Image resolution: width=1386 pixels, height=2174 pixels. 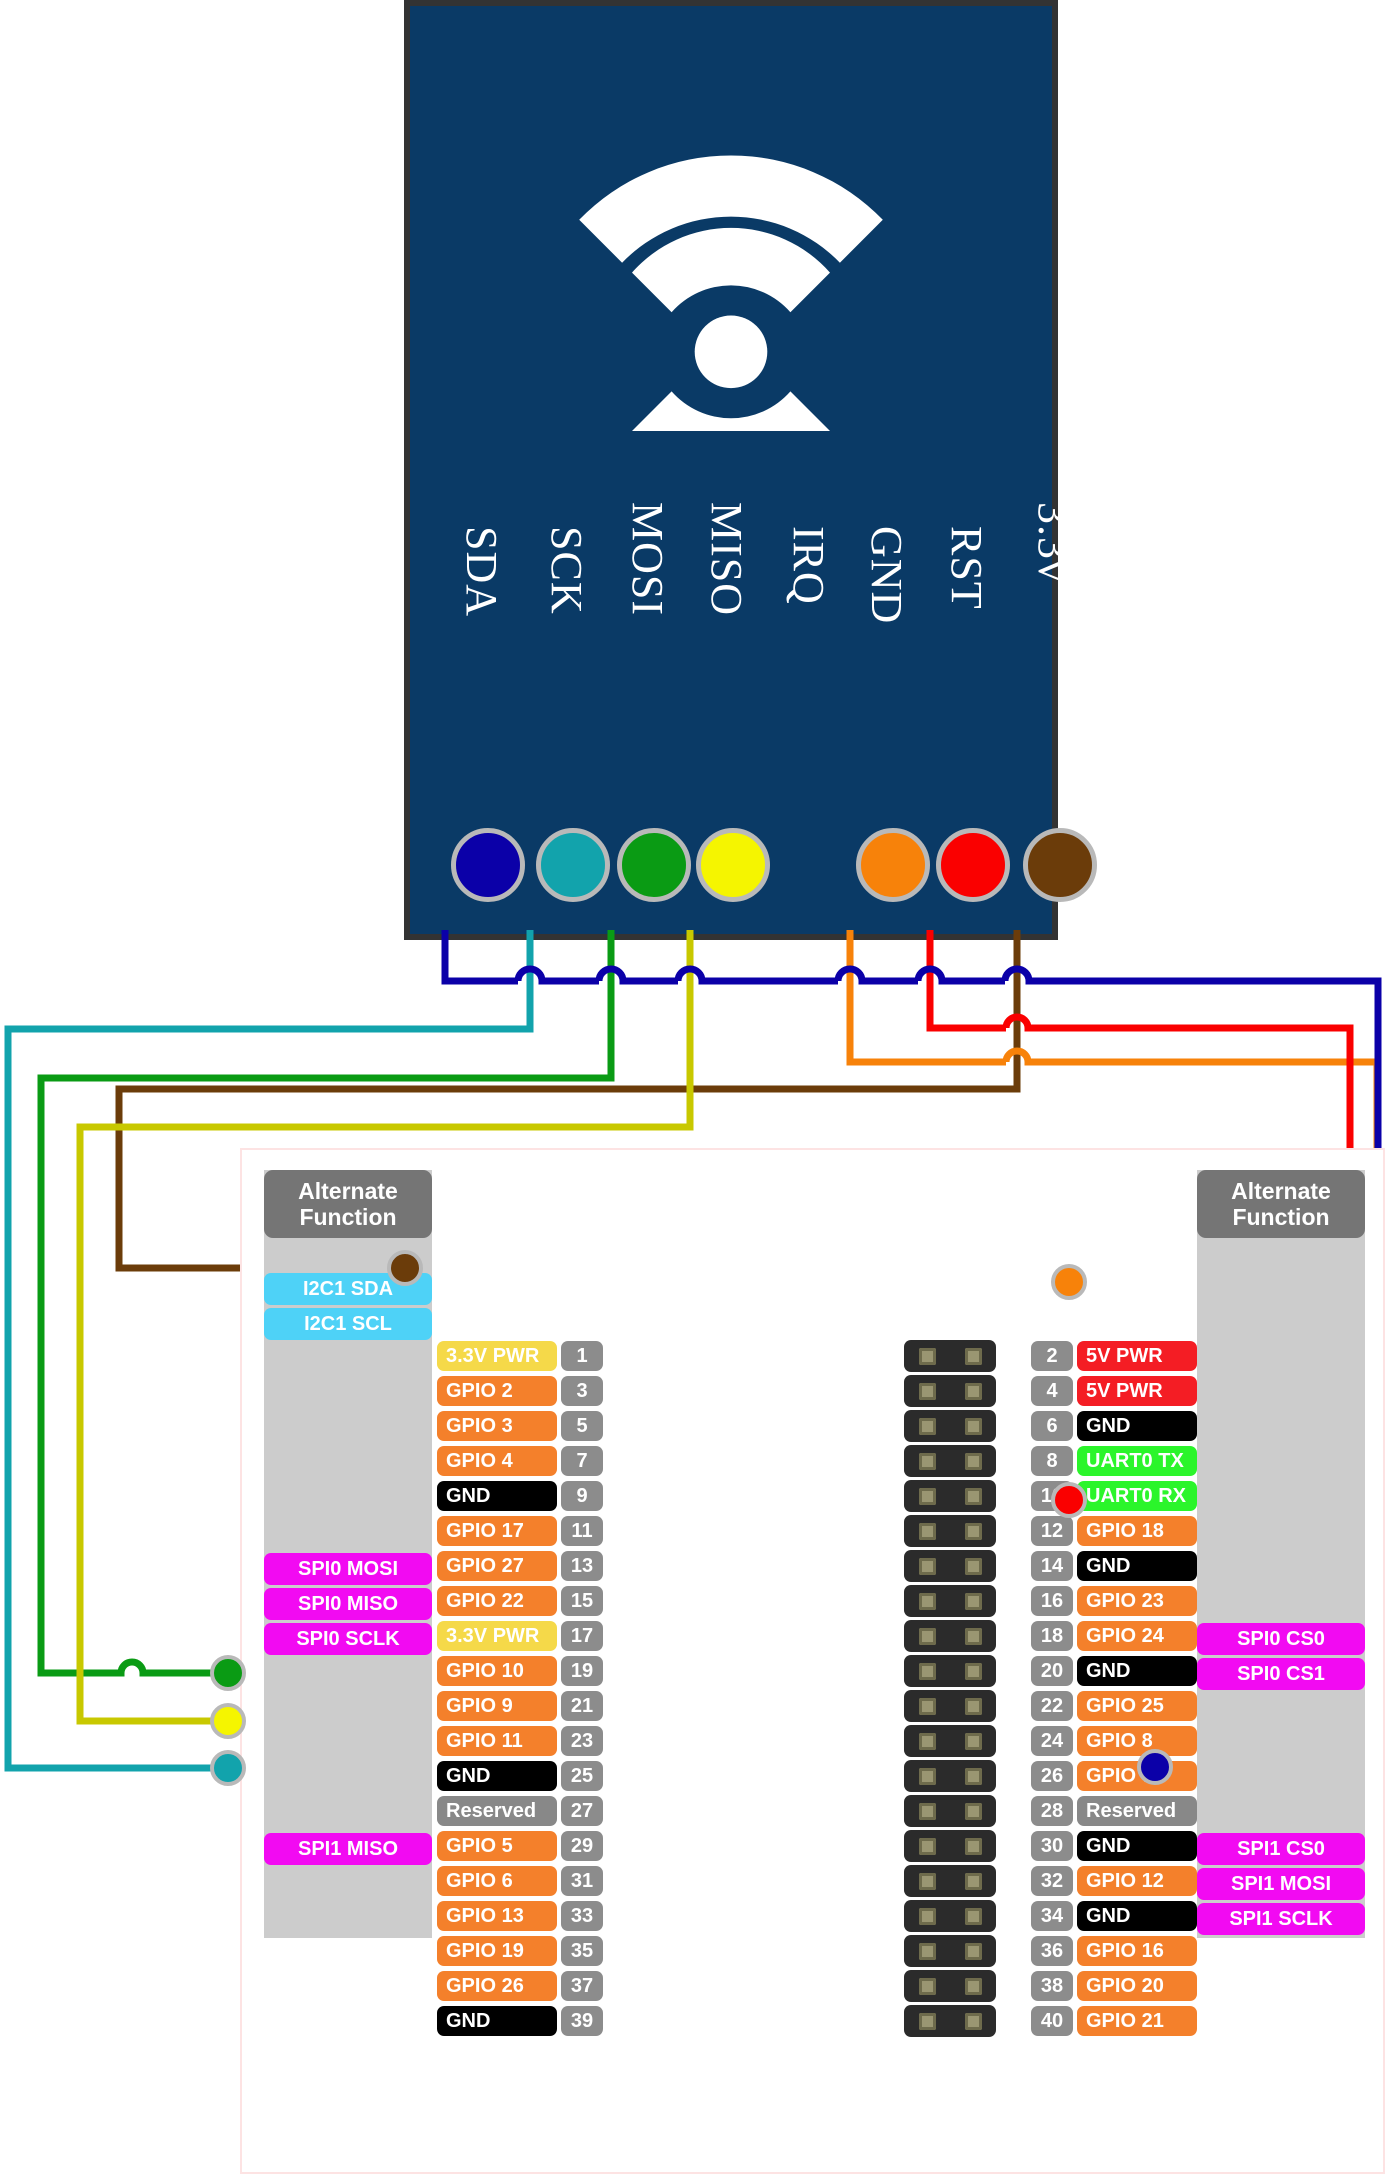 What do you see at coordinates (566, 570) in the screenshot?
I see `module-pin-label-sck: SCK` at bounding box center [566, 570].